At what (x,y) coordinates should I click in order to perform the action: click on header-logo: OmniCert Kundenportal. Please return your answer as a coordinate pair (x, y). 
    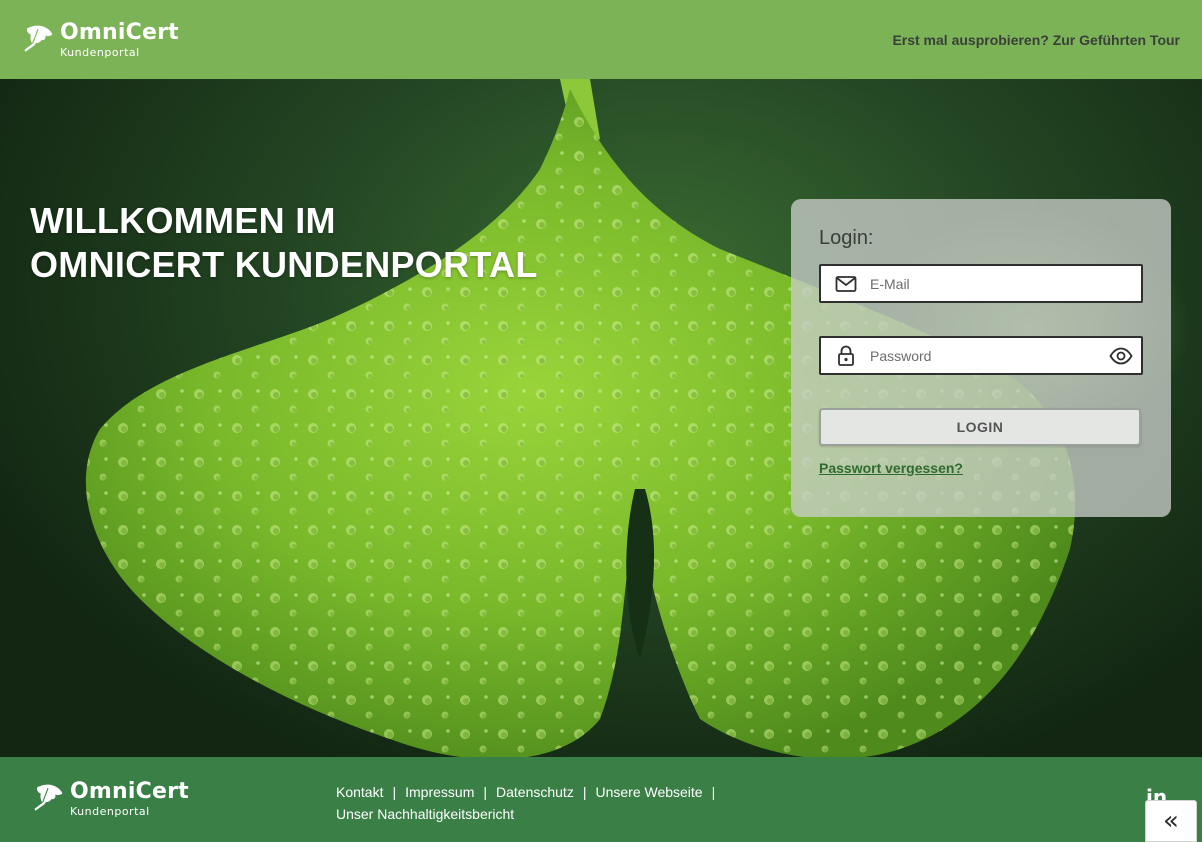
    Looking at the image, I should click on (99, 39).